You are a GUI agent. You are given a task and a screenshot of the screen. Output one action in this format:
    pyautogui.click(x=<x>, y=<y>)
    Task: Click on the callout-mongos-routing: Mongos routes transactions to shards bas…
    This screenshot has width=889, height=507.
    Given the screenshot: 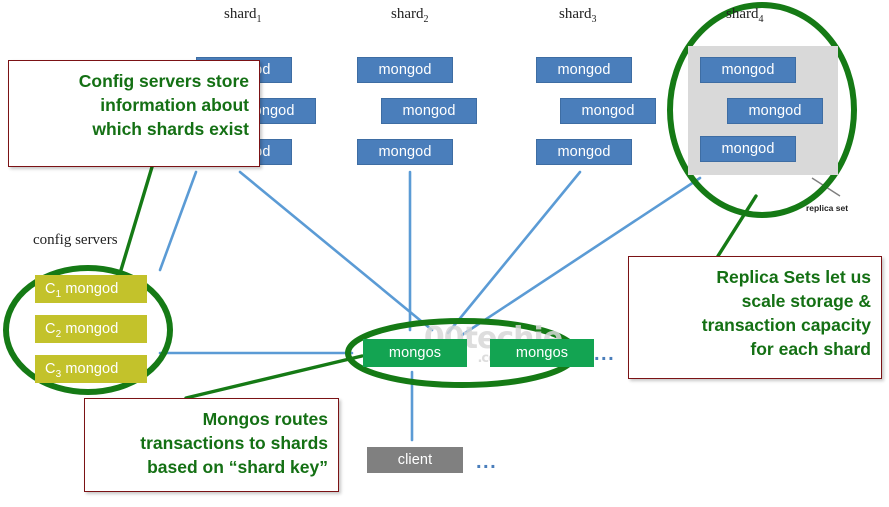 What is the action you would take?
    pyautogui.click(x=211, y=445)
    